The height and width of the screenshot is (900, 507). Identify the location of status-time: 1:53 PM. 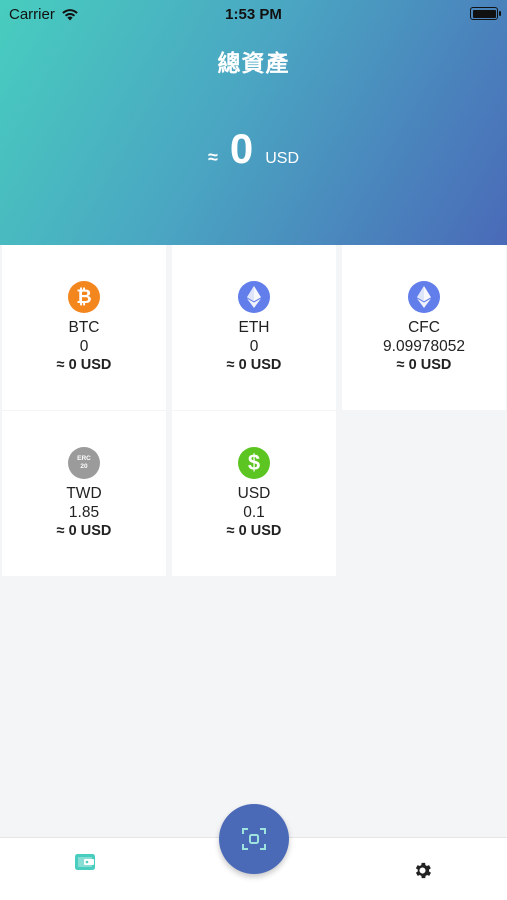
(253, 14).